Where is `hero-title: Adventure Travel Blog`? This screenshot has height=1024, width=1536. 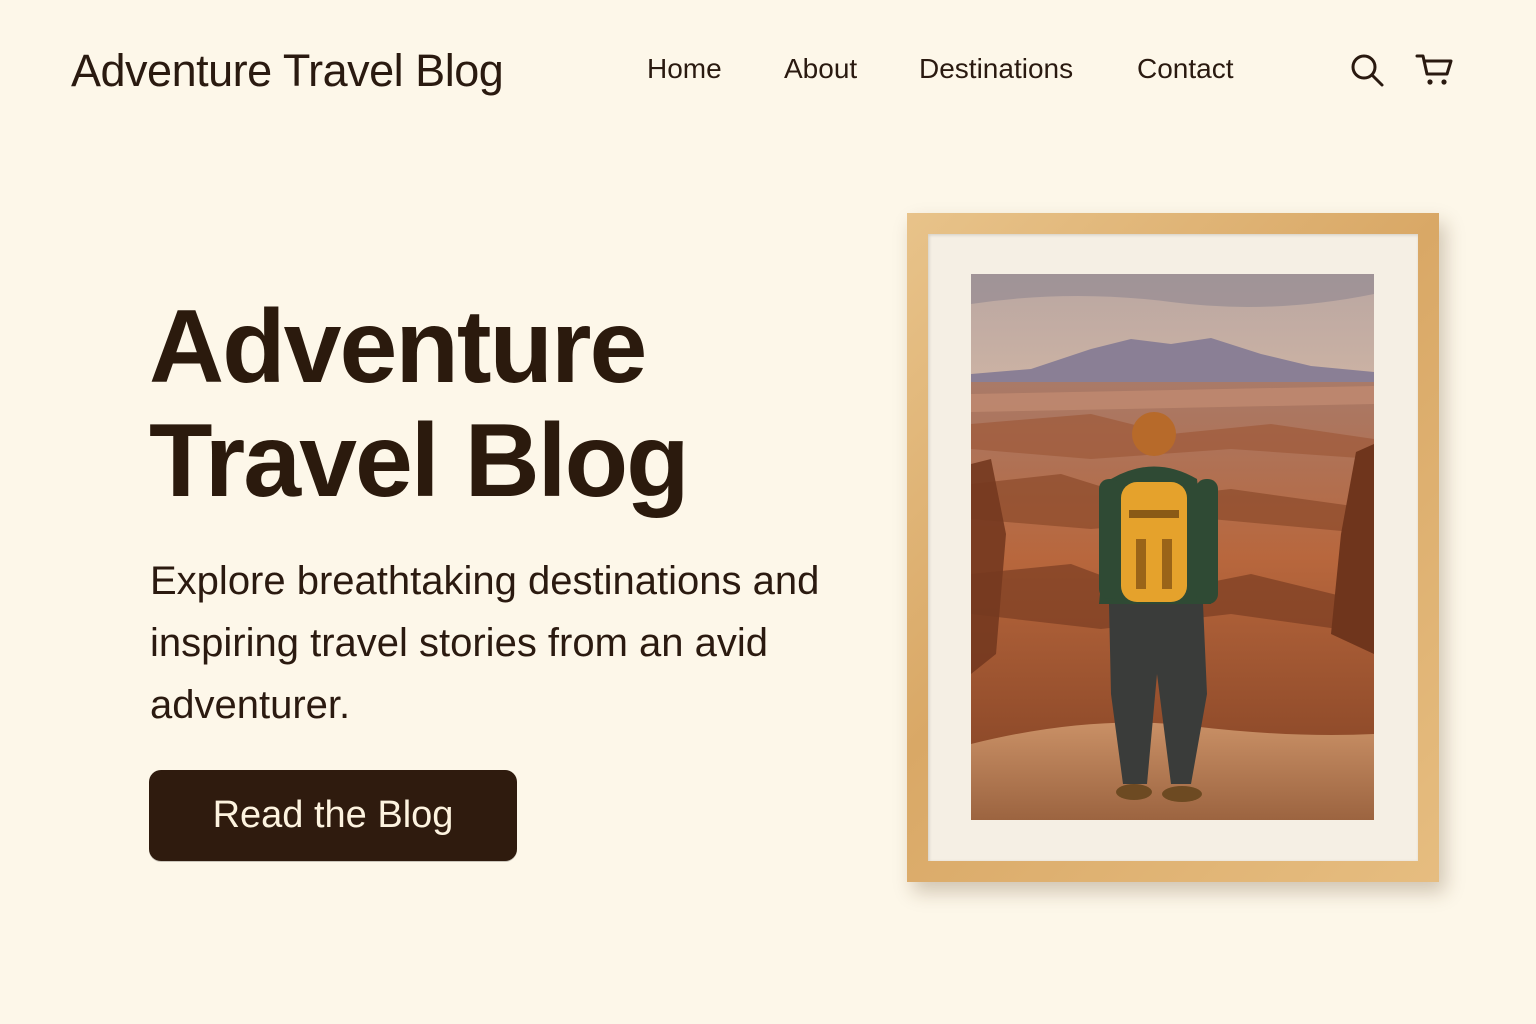
hero-title: Adventure Travel Blog is located at coordinates (419, 404).